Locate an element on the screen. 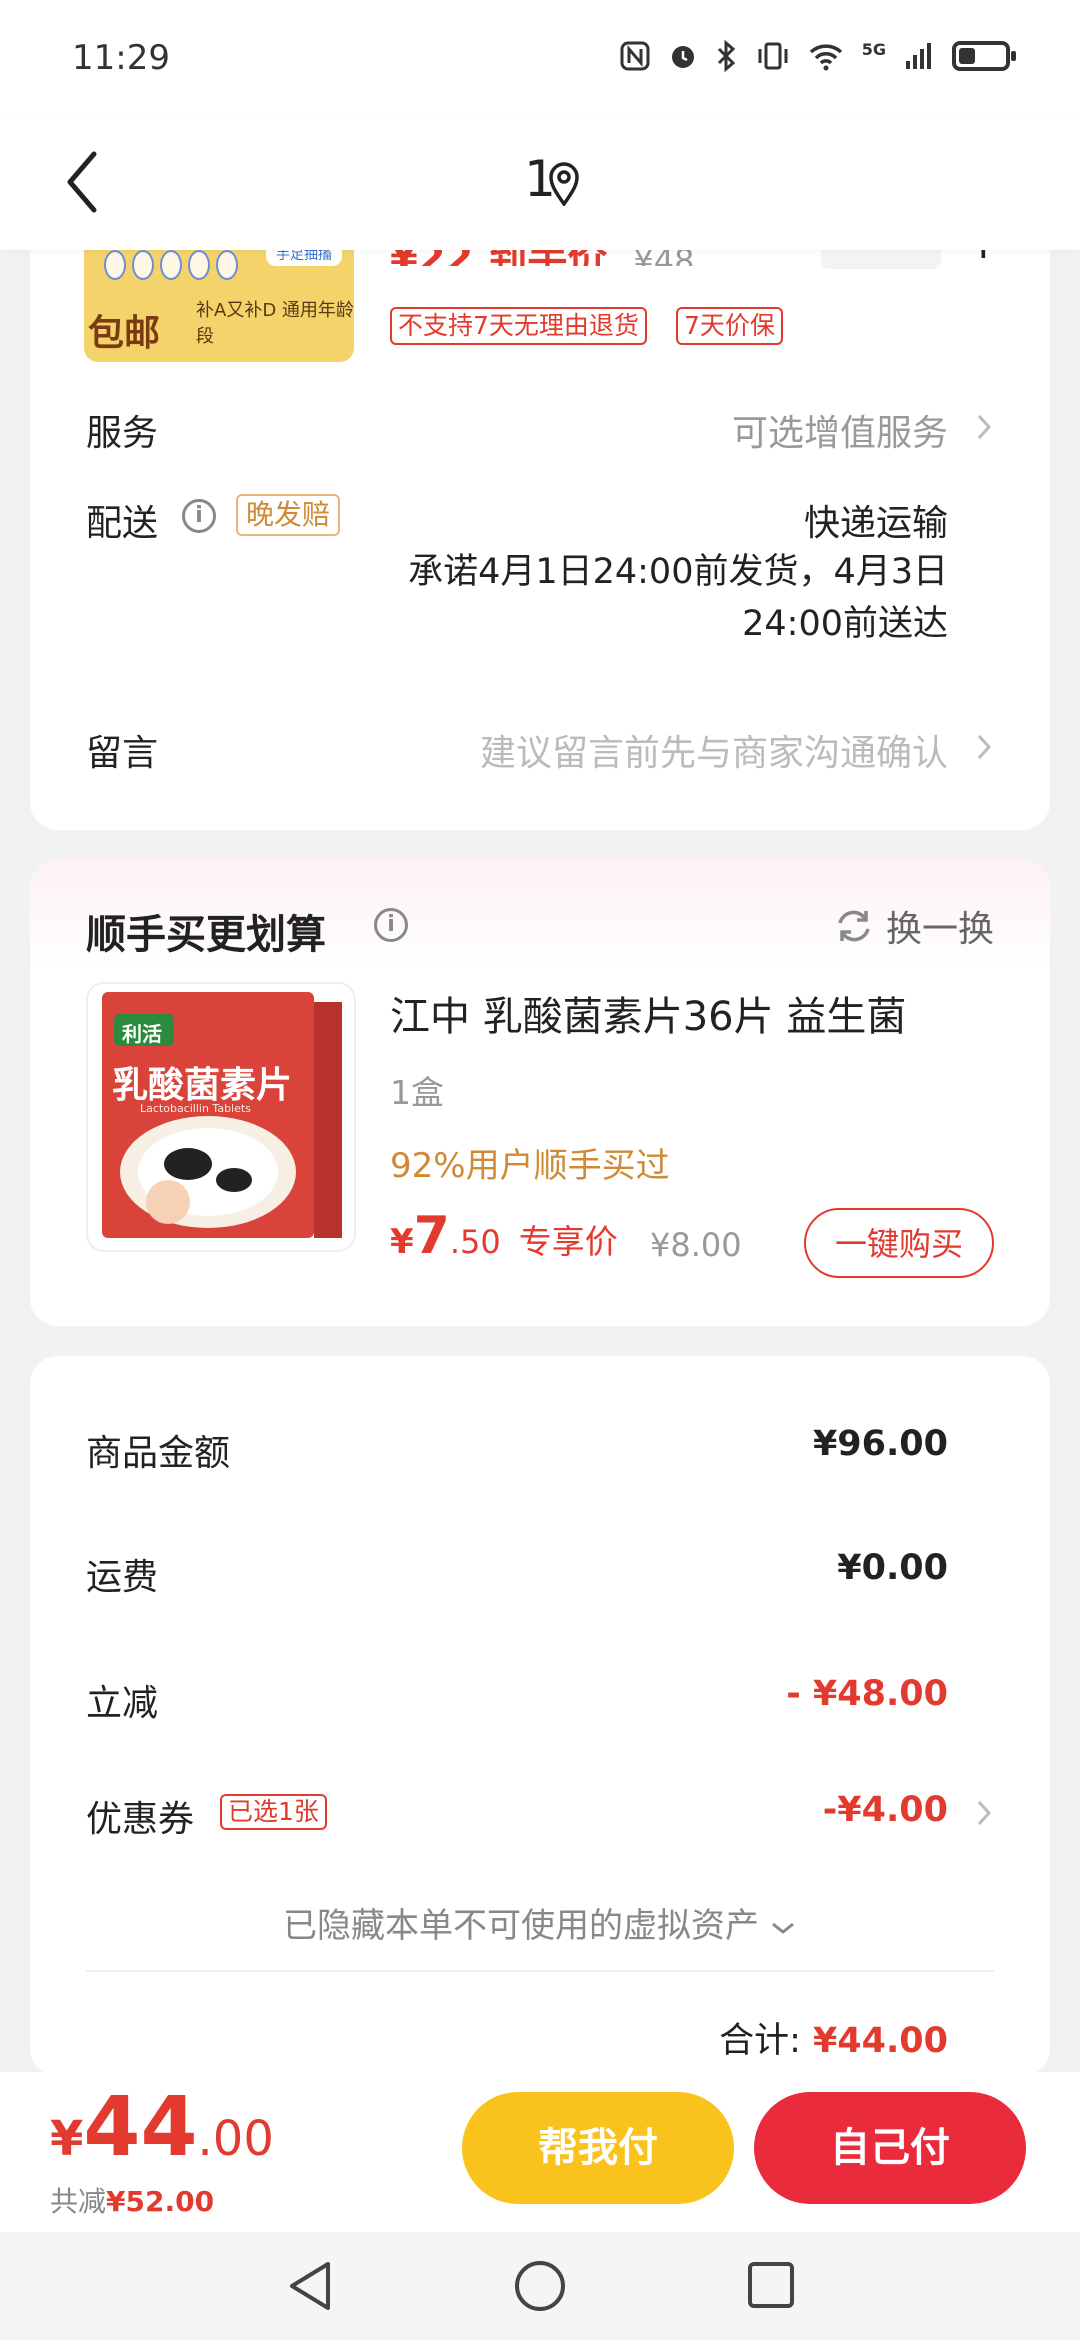 This screenshot has height=2340, width=1080. page-title: 1 is located at coordinates (540, 179).